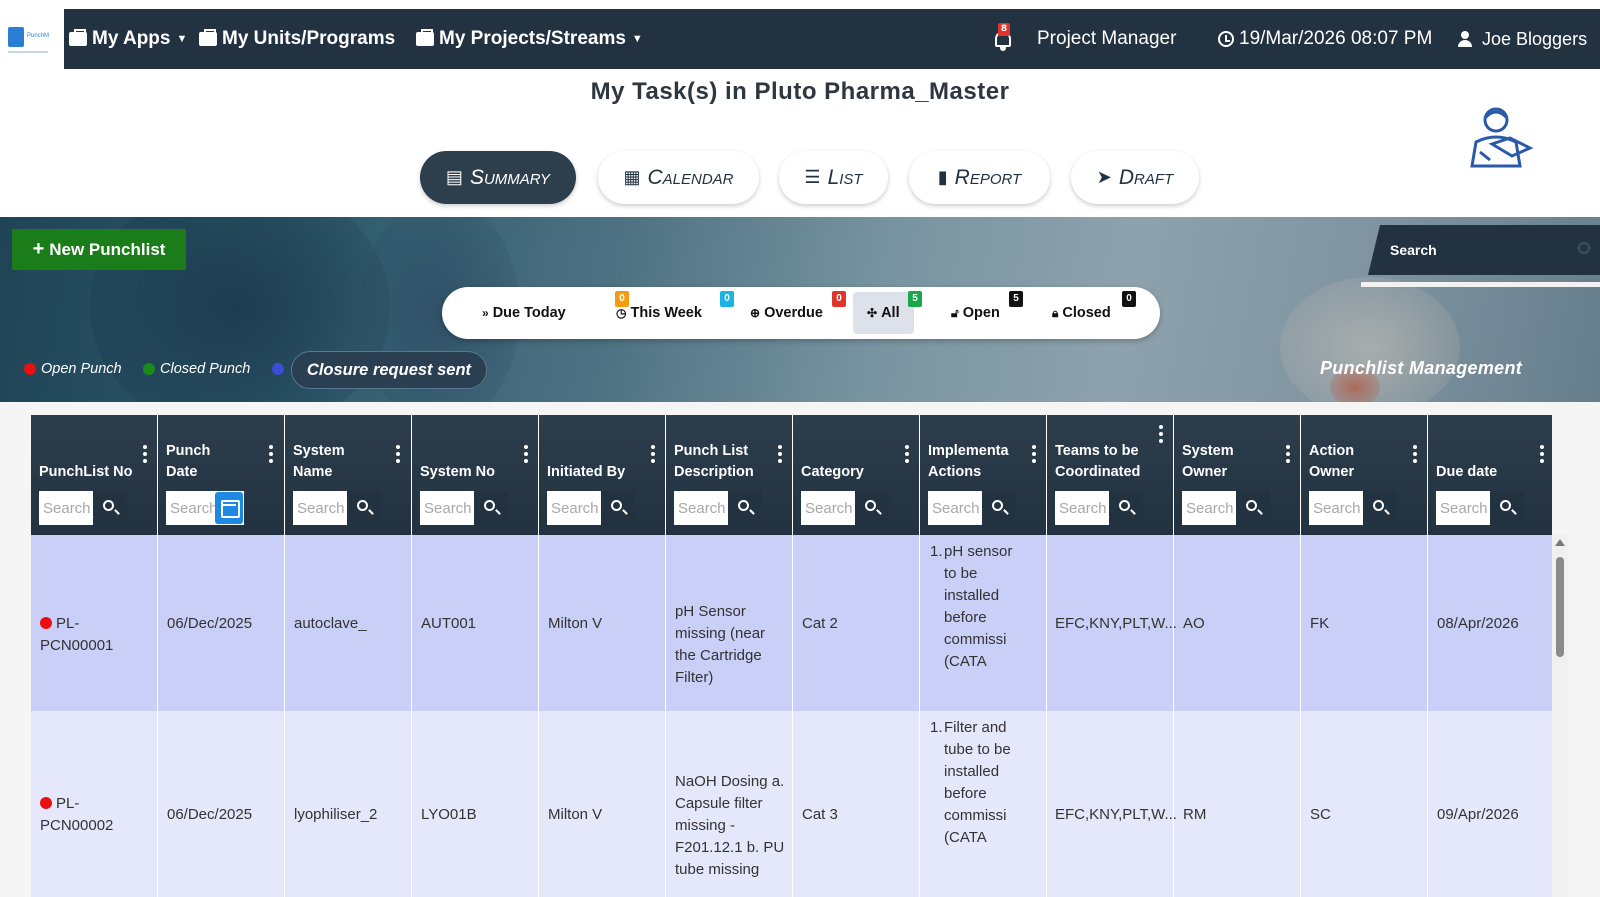 The width and height of the screenshot is (1600, 897). What do you see at coordinates (1364, 623) in the screenshot?
I see `cell-action-owner: FK` at bounding box center [1364, 623].